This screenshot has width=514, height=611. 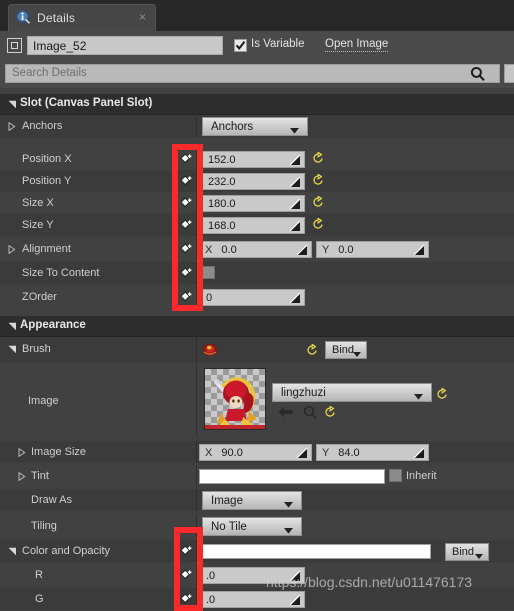 I want to click on row-image-size: Image Size X 90.0 Y 84.0, so click(x=257, y=452).